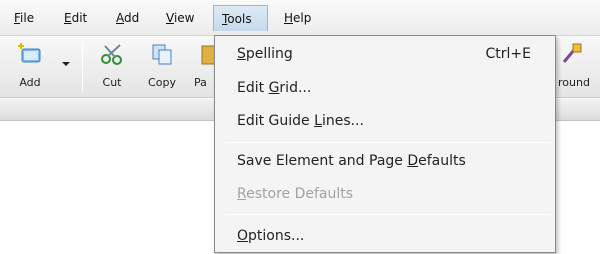 The image size is (600, 254). What do you see at coordinates (162, 67) in the screenshot?
I see `copy-button: Copy` at bounding box center [162, 67].